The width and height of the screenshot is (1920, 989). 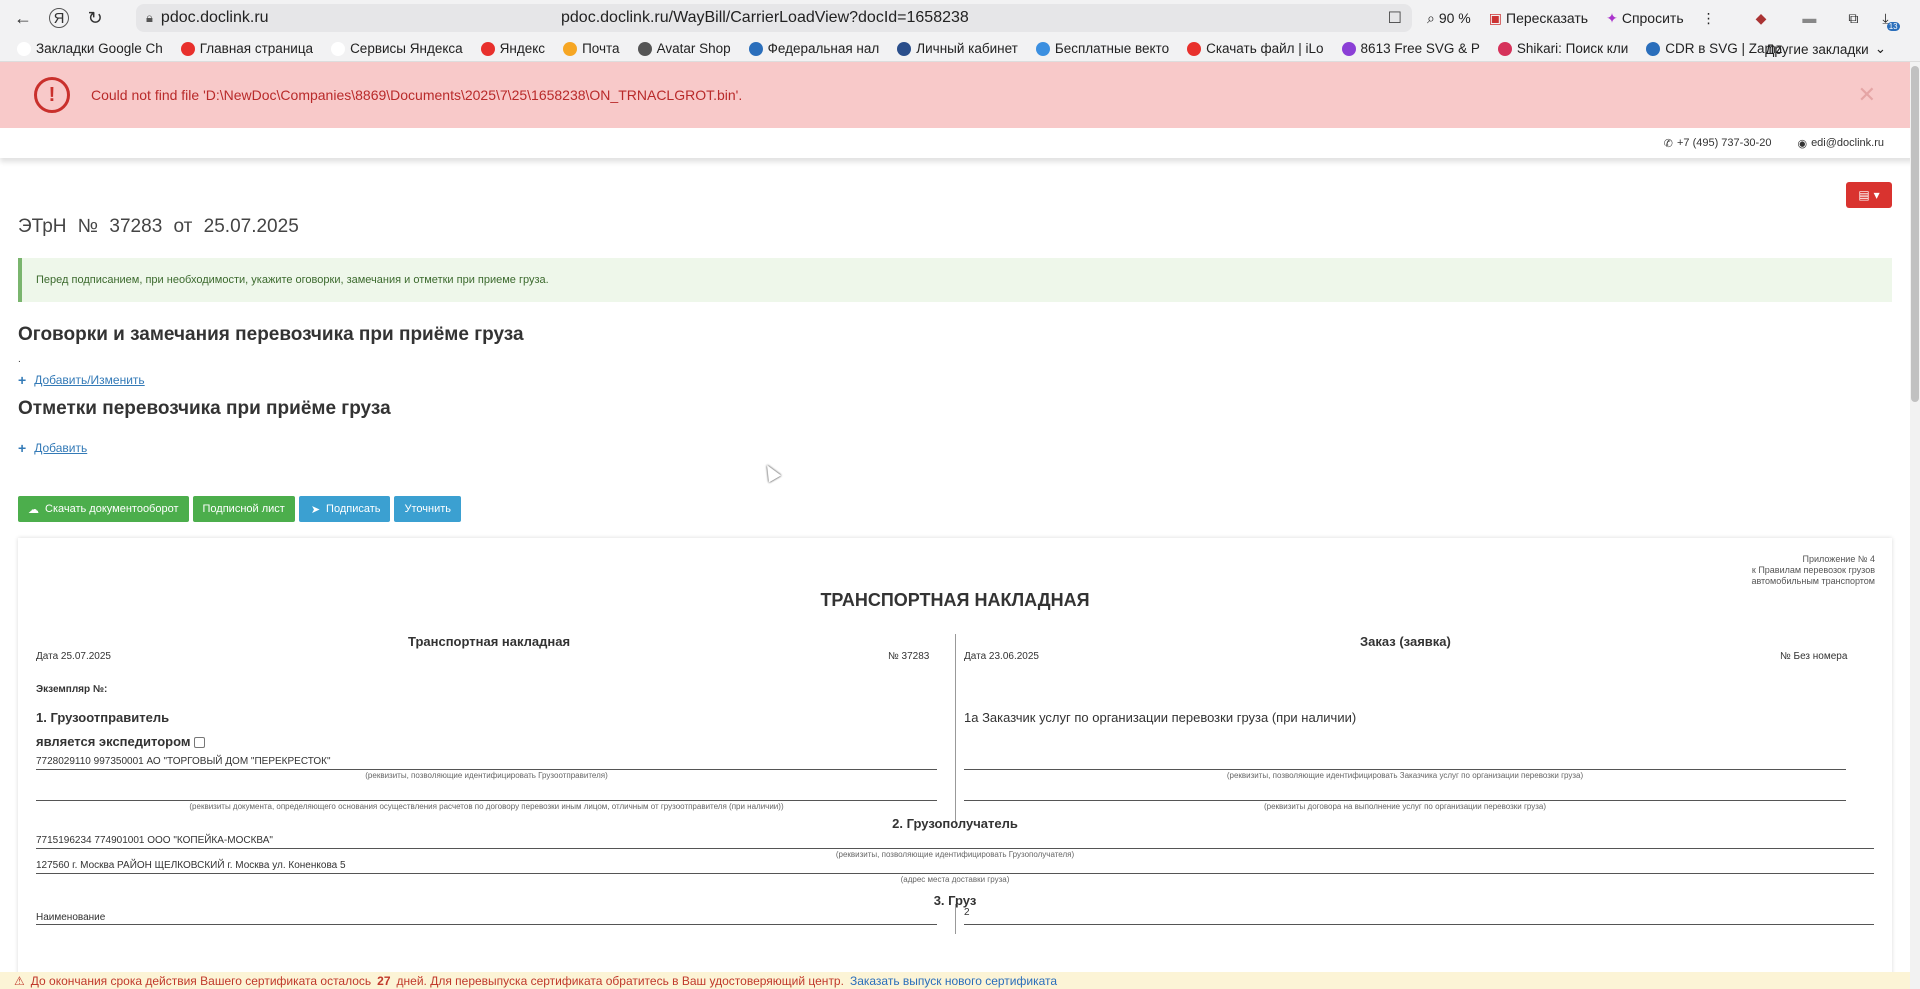 What do you see at coordinates (113, 741) in the screenshot?
I see `expeditor-text: является экспедитором` at bounding box center [113, 741].